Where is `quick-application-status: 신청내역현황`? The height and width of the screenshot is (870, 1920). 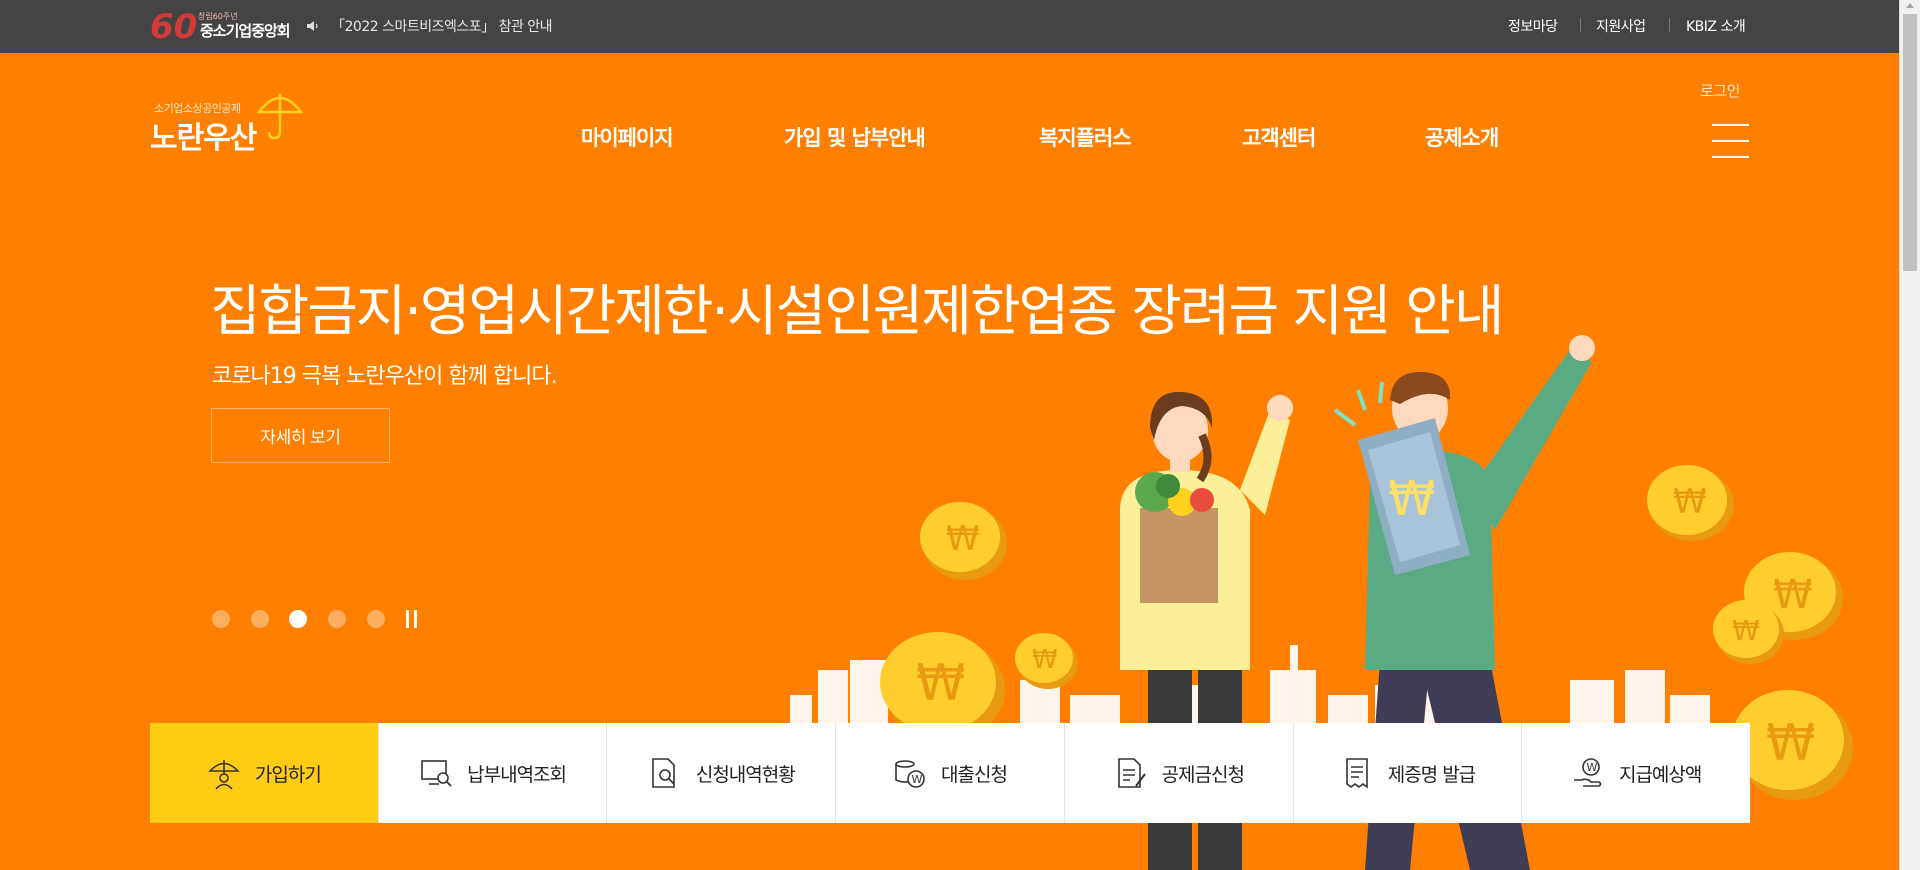
quick-application-status: 신청내역현황 is located at coordinates (721, 773).